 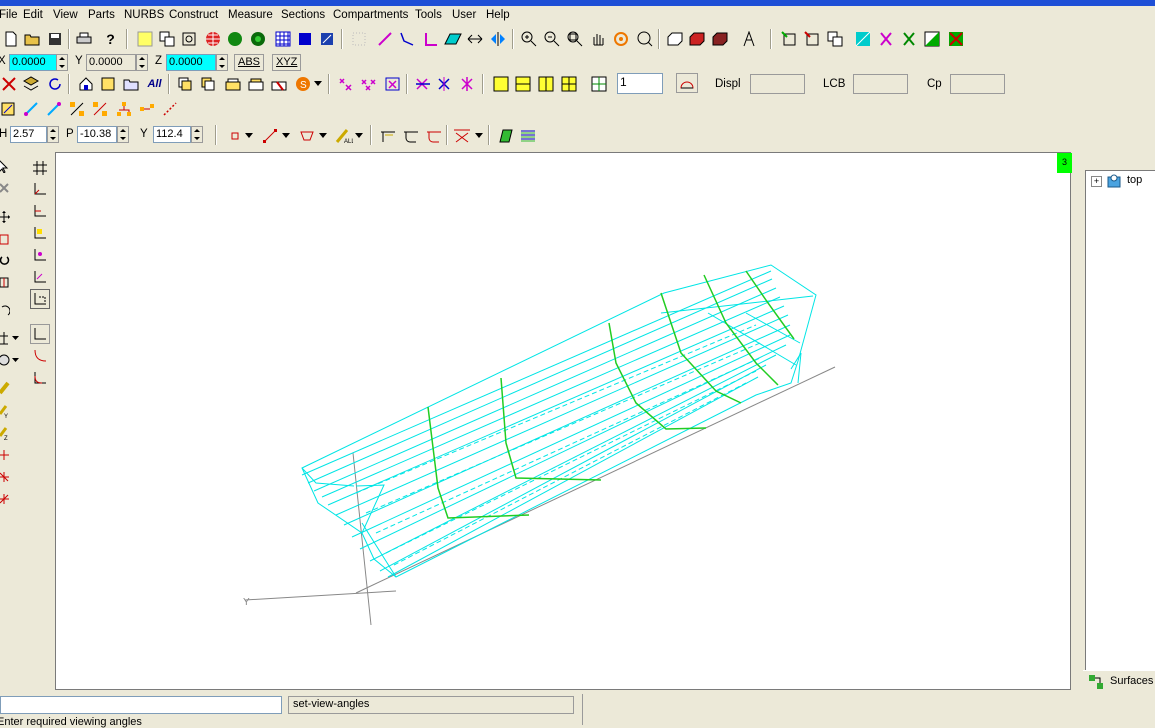 I want to click on tray-icon, so click(x=232, y=83).